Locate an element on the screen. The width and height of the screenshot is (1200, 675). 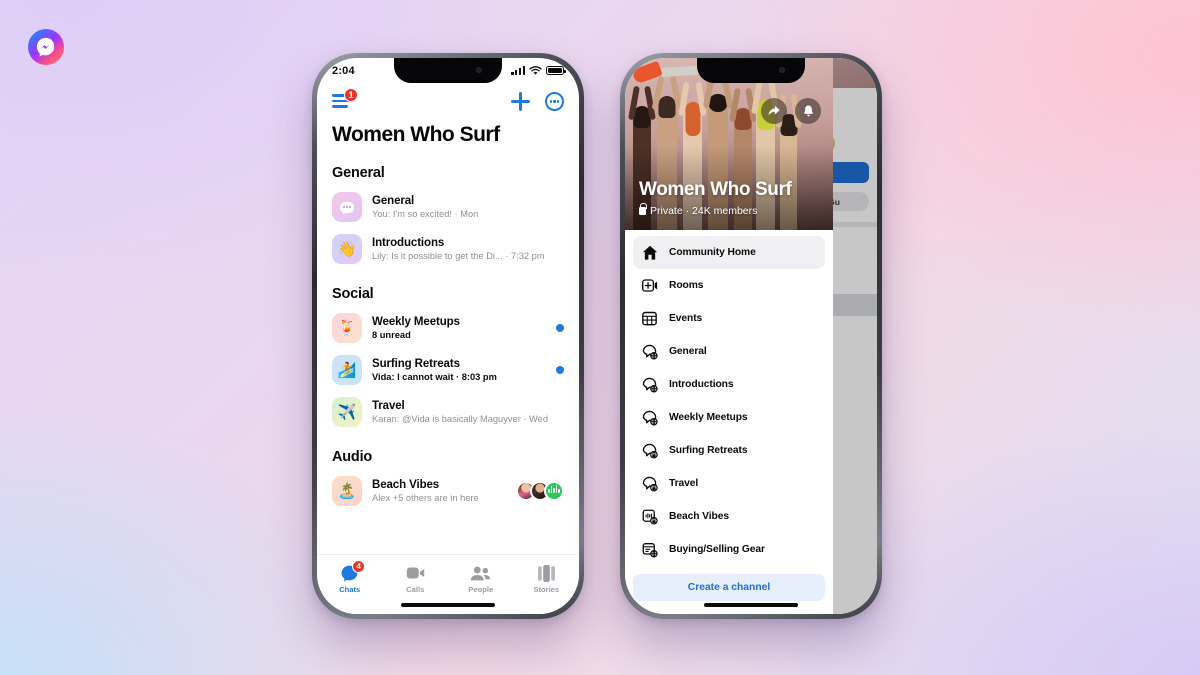
menu-item-label: Travel is located at coordinates (684, 483).